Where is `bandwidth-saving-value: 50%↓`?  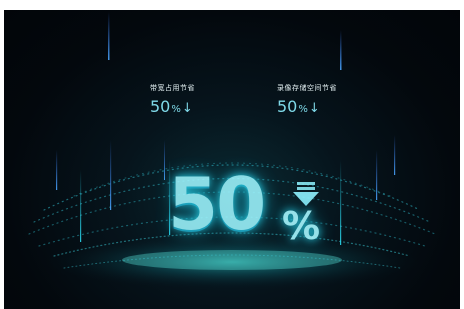 bandwidth-saving-value: 50%↓ is located at coordinates (172, 106).